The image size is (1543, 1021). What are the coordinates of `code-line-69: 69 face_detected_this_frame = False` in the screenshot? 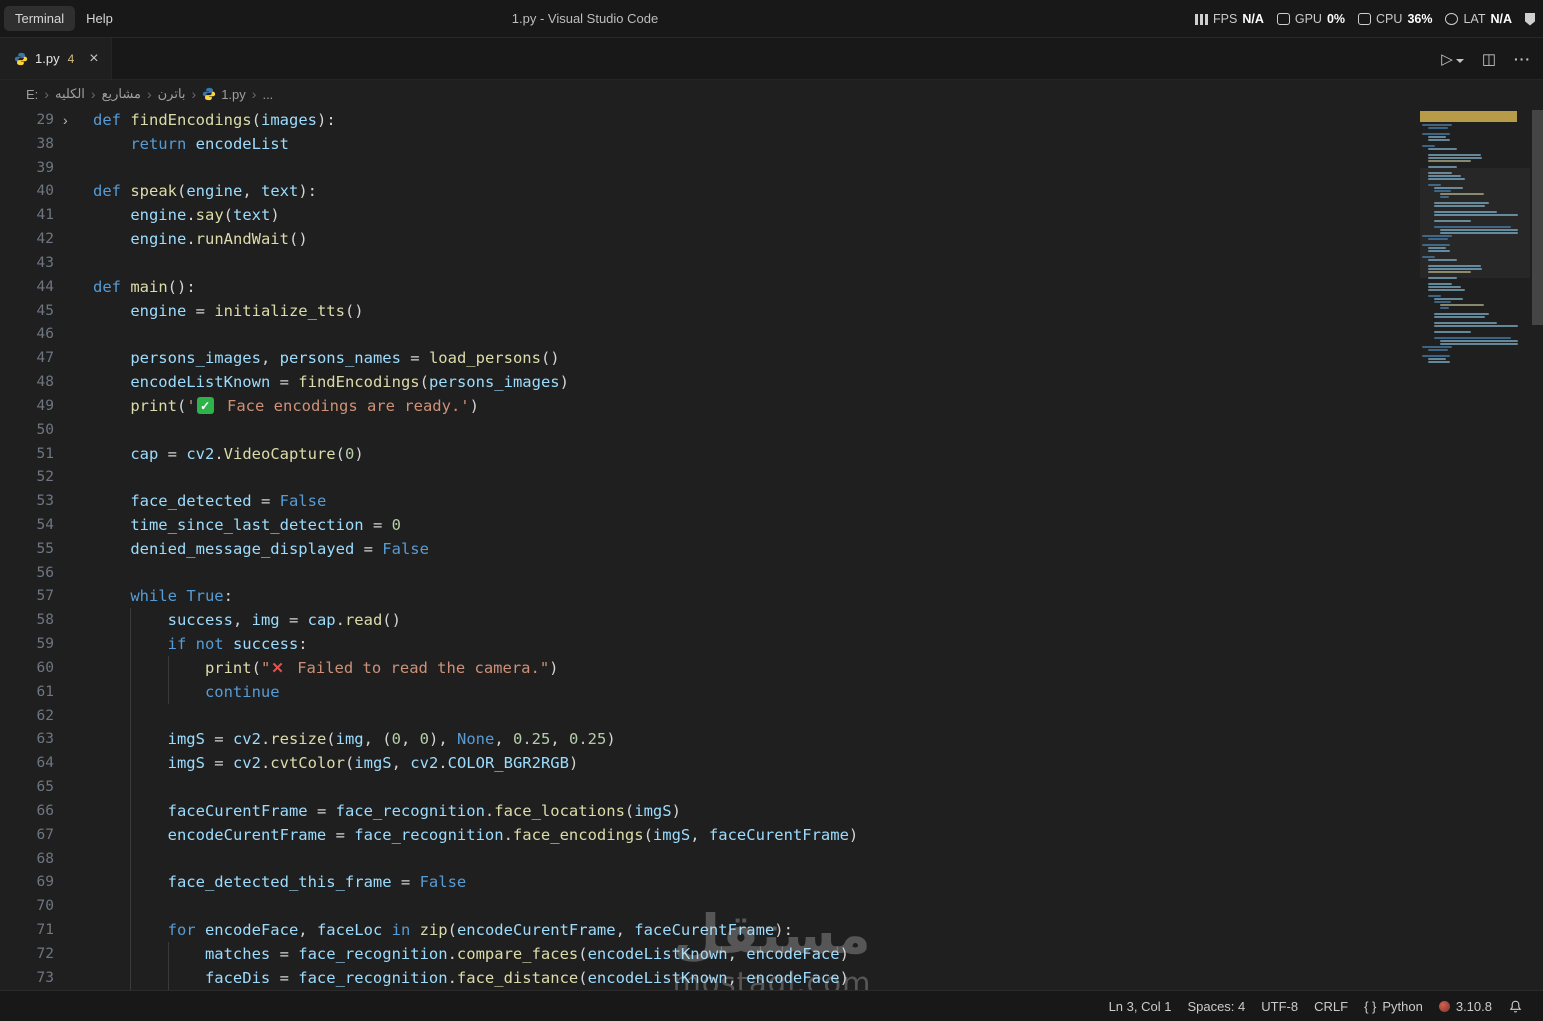 It's located at (771, 882).